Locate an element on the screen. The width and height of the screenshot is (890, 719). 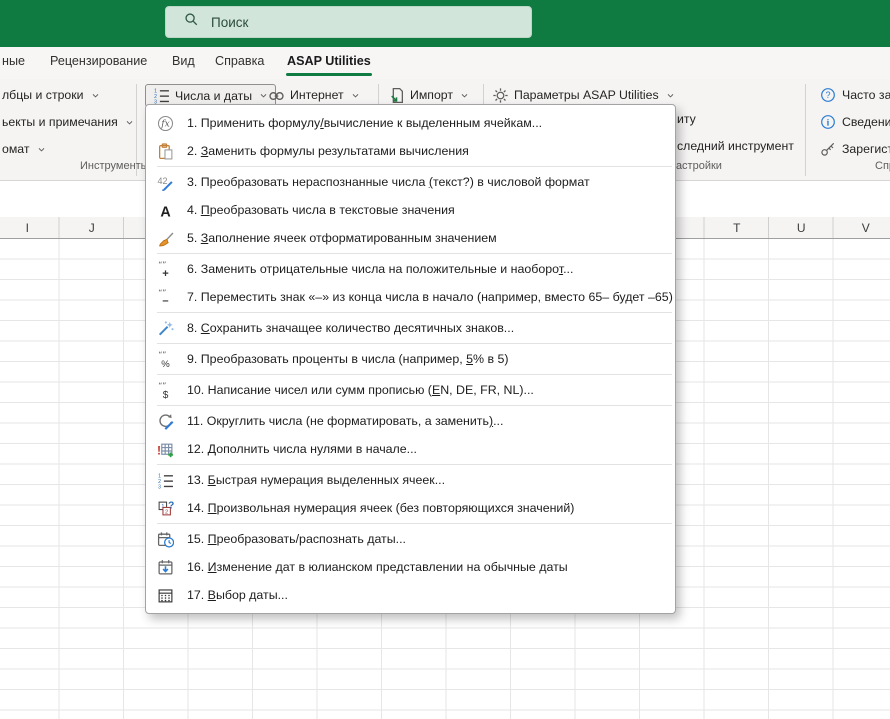
search-input: Поиск is located at coordinates (348, 22).